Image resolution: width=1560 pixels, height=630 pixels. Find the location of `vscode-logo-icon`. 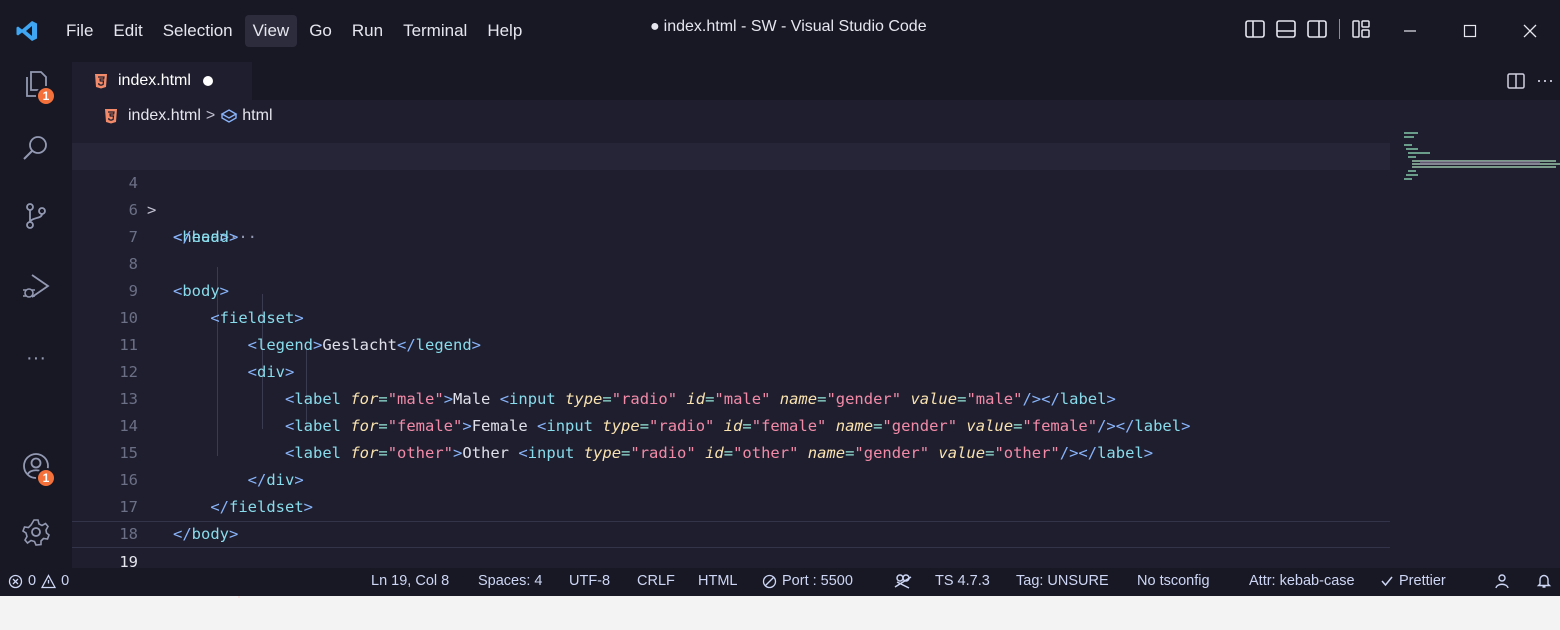

vscode-logo-icon is located at coordinates (27, 31).